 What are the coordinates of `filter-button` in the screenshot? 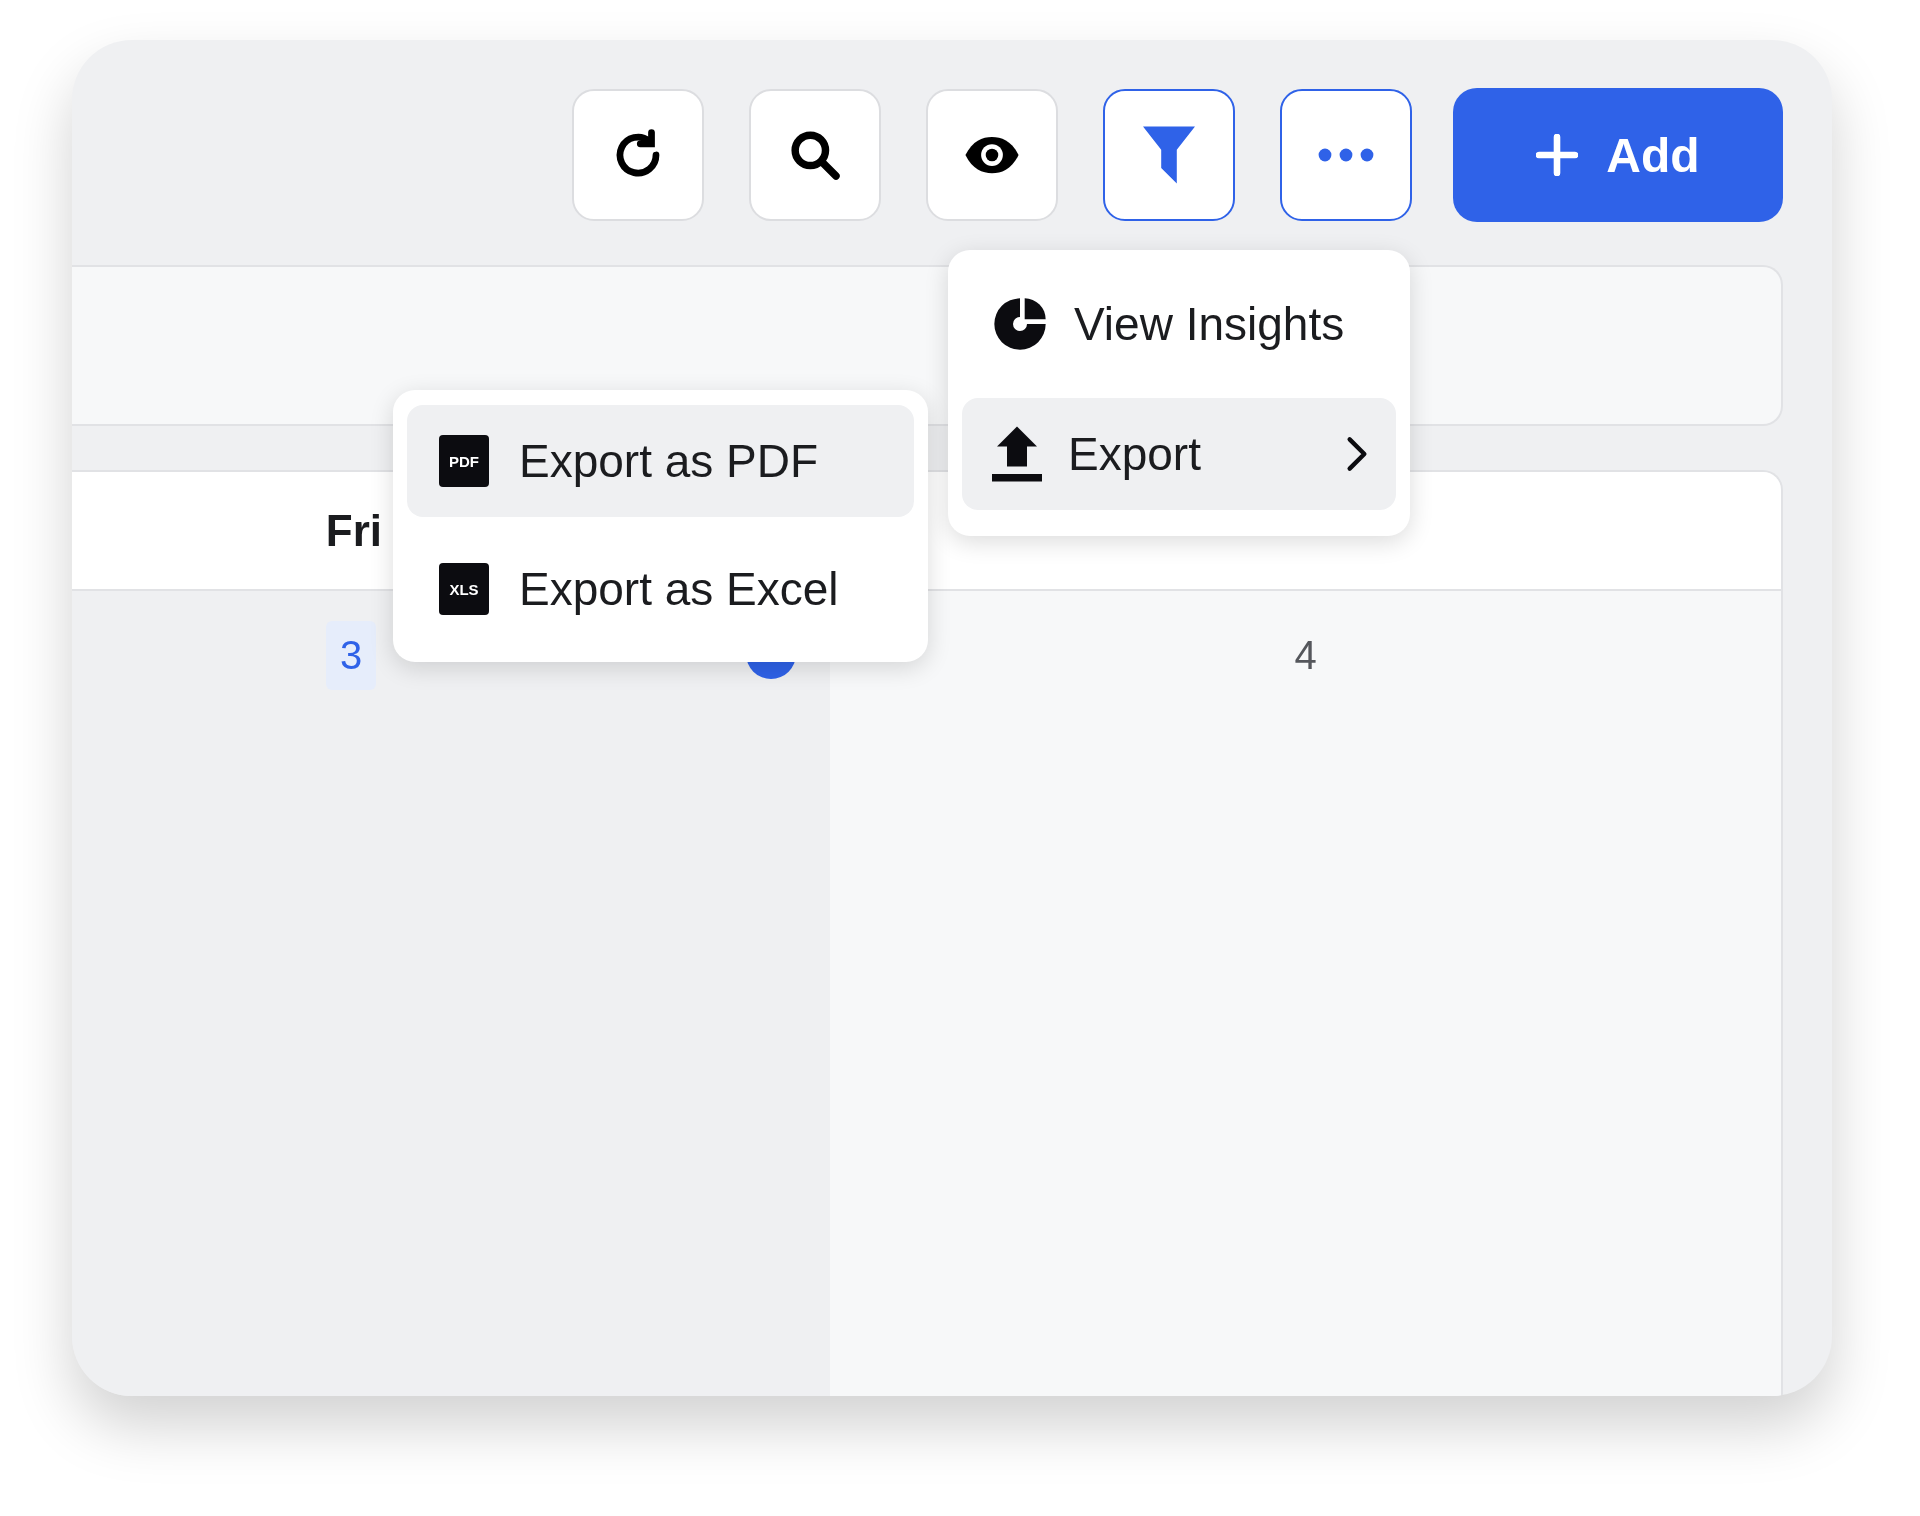 It's located at (1169, 155).